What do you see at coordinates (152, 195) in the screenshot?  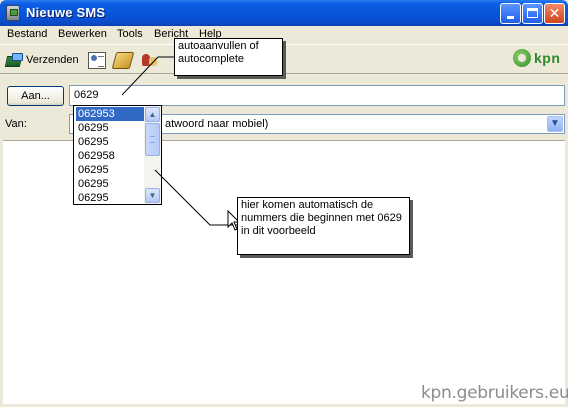 I see `scroll-down-icon: ▼` at bounding box center [152, 195].